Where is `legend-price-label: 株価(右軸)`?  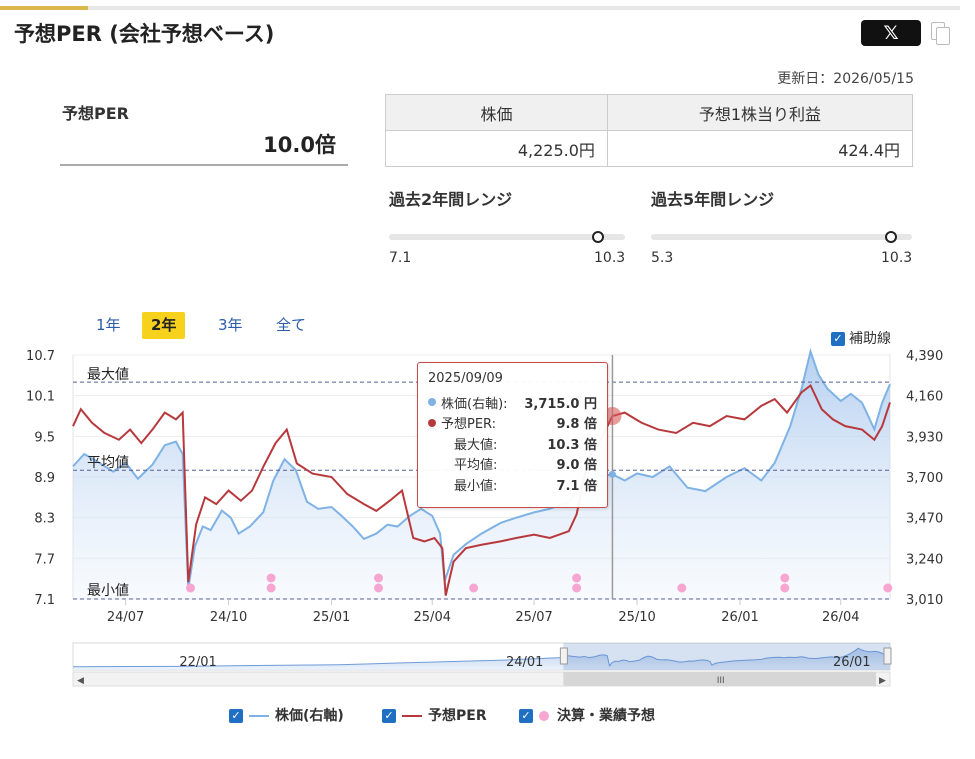
legend-price-label: 株価(右軸) is located at coordinates (309, 716).